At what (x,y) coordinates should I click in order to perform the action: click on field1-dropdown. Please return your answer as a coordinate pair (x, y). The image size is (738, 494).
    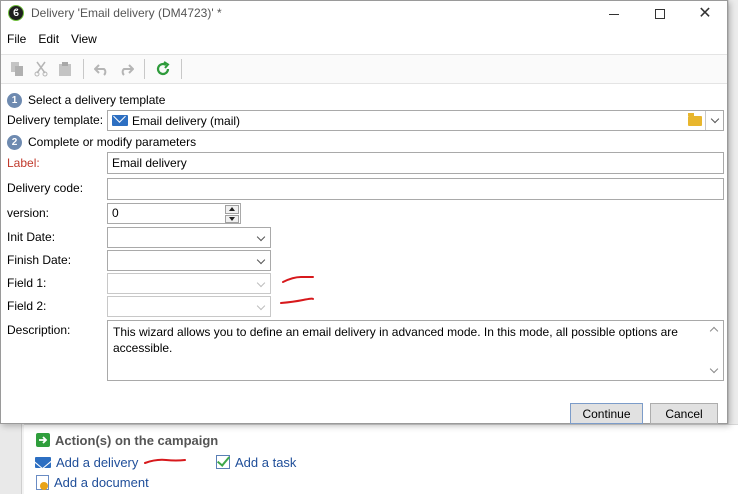
    Looking at the image, I should click on (261, 284).